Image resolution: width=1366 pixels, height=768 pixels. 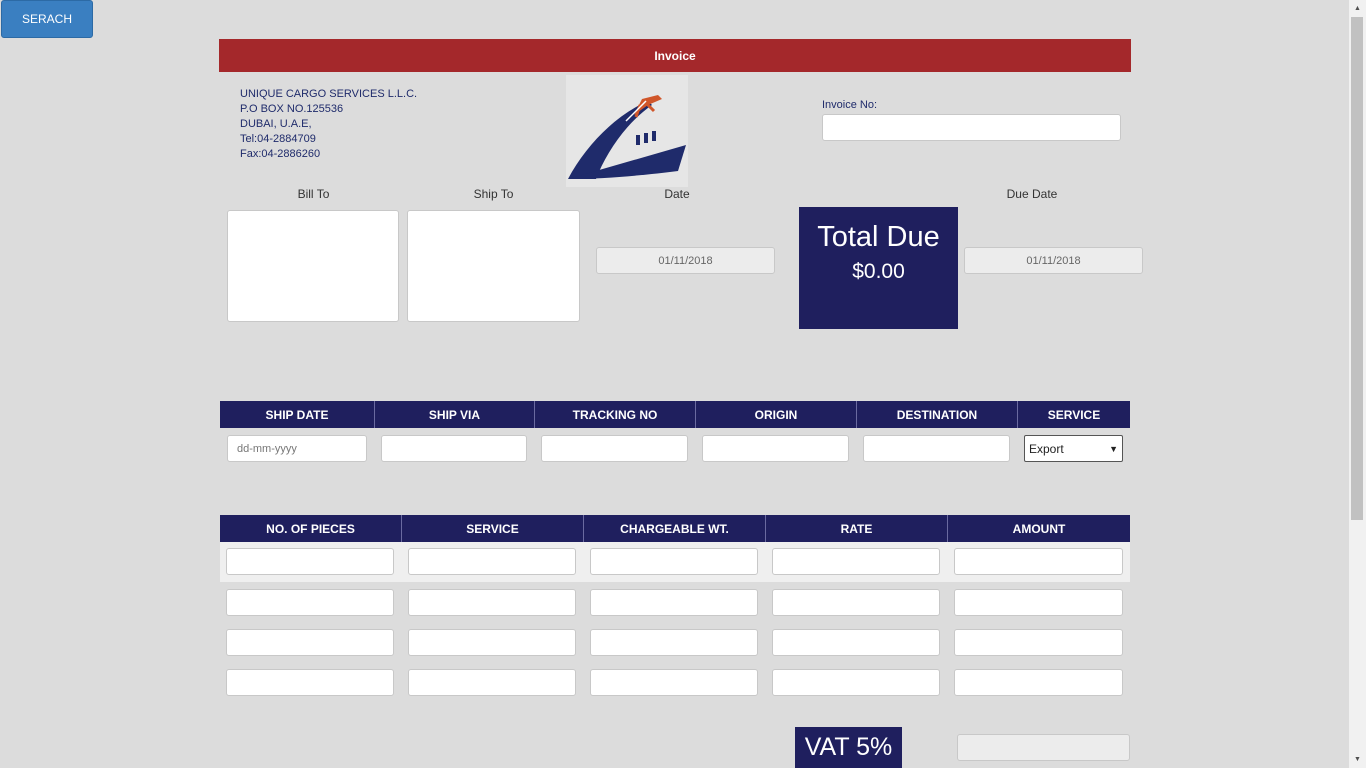 What do you see at coordinates (775, 448) in the screenshot?
I see `origin-input` at bounding box center [775, 448].